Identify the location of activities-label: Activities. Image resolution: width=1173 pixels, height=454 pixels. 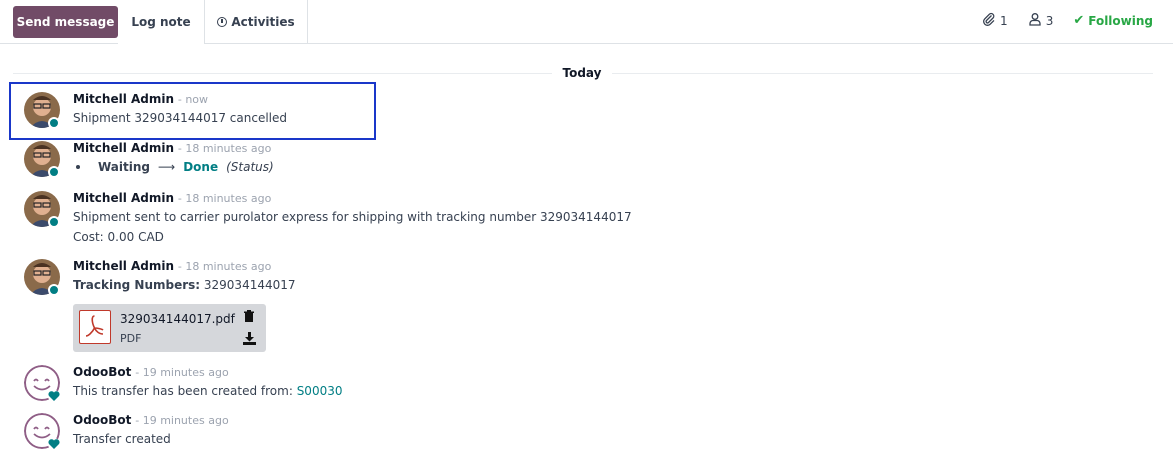
(263, 22).